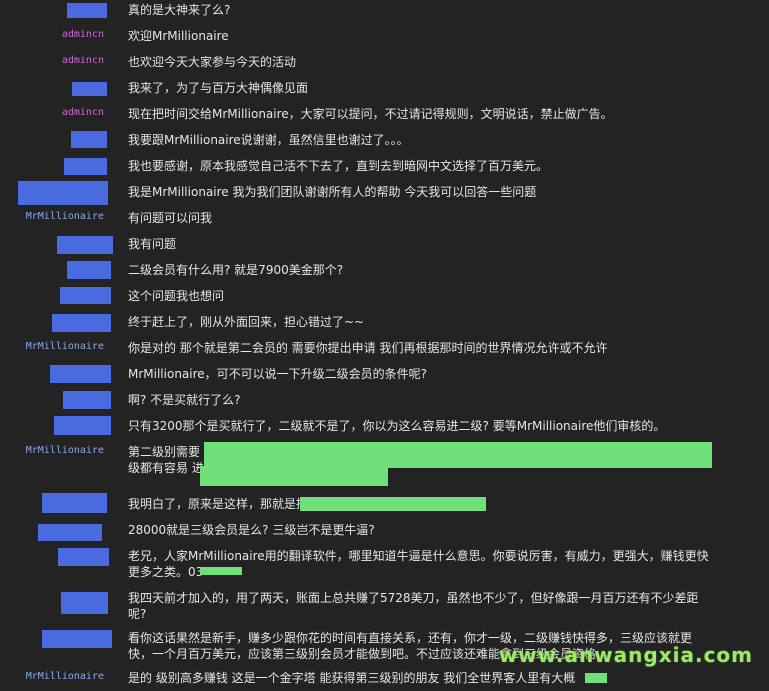 The image size is (769, 691). I want to click on chat-message: MrMillionaire 第二级别需要 级都有容易 进, so click(384, 465).